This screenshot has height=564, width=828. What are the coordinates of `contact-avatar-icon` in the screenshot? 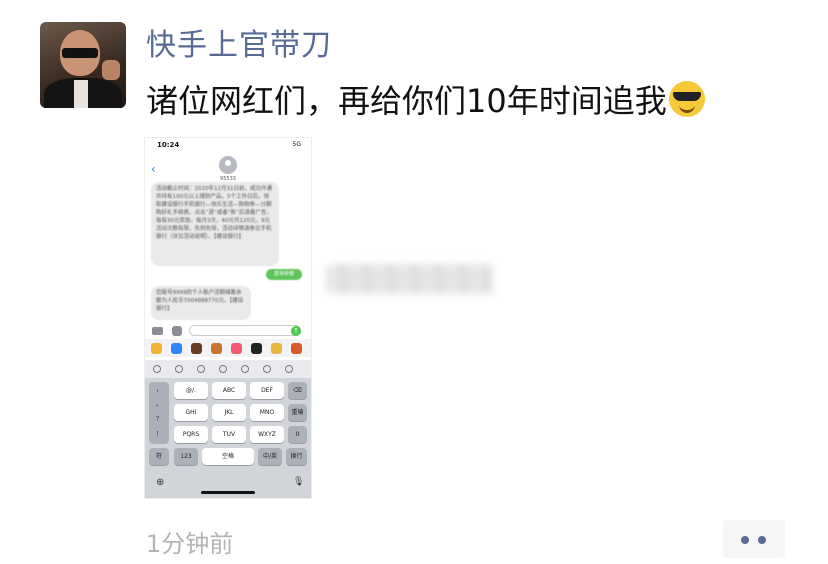 It's located at (228, 165).